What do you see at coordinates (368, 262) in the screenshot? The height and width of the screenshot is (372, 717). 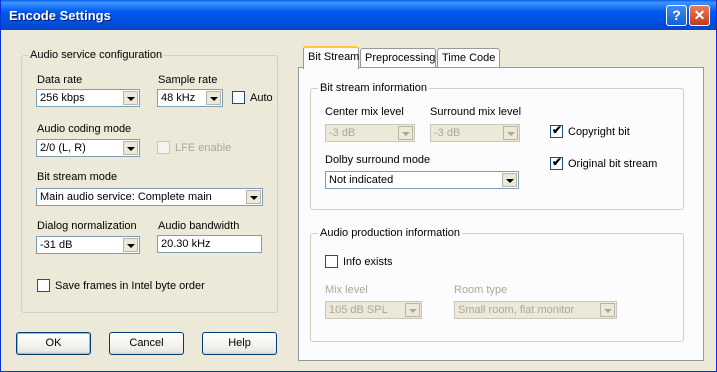 I see `info-exists-label: Info exists` at bounding box center [368, 262].